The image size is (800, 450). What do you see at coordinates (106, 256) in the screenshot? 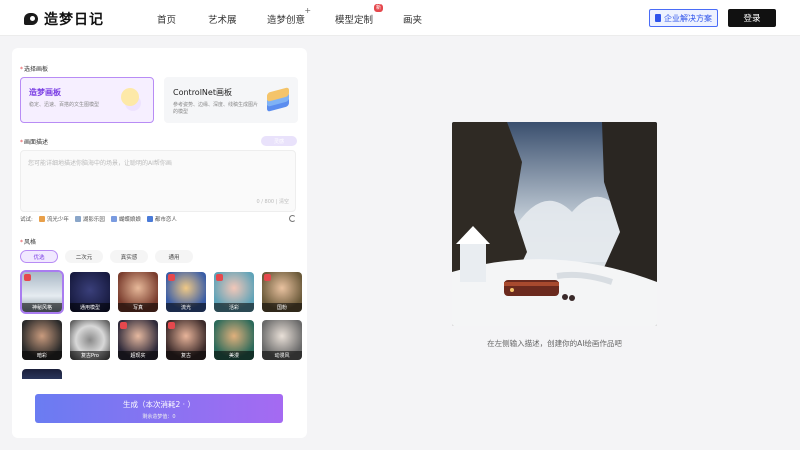
I see `style-tabs: 优选 二次元 真实感 通用` at bounding box center [106, 256].